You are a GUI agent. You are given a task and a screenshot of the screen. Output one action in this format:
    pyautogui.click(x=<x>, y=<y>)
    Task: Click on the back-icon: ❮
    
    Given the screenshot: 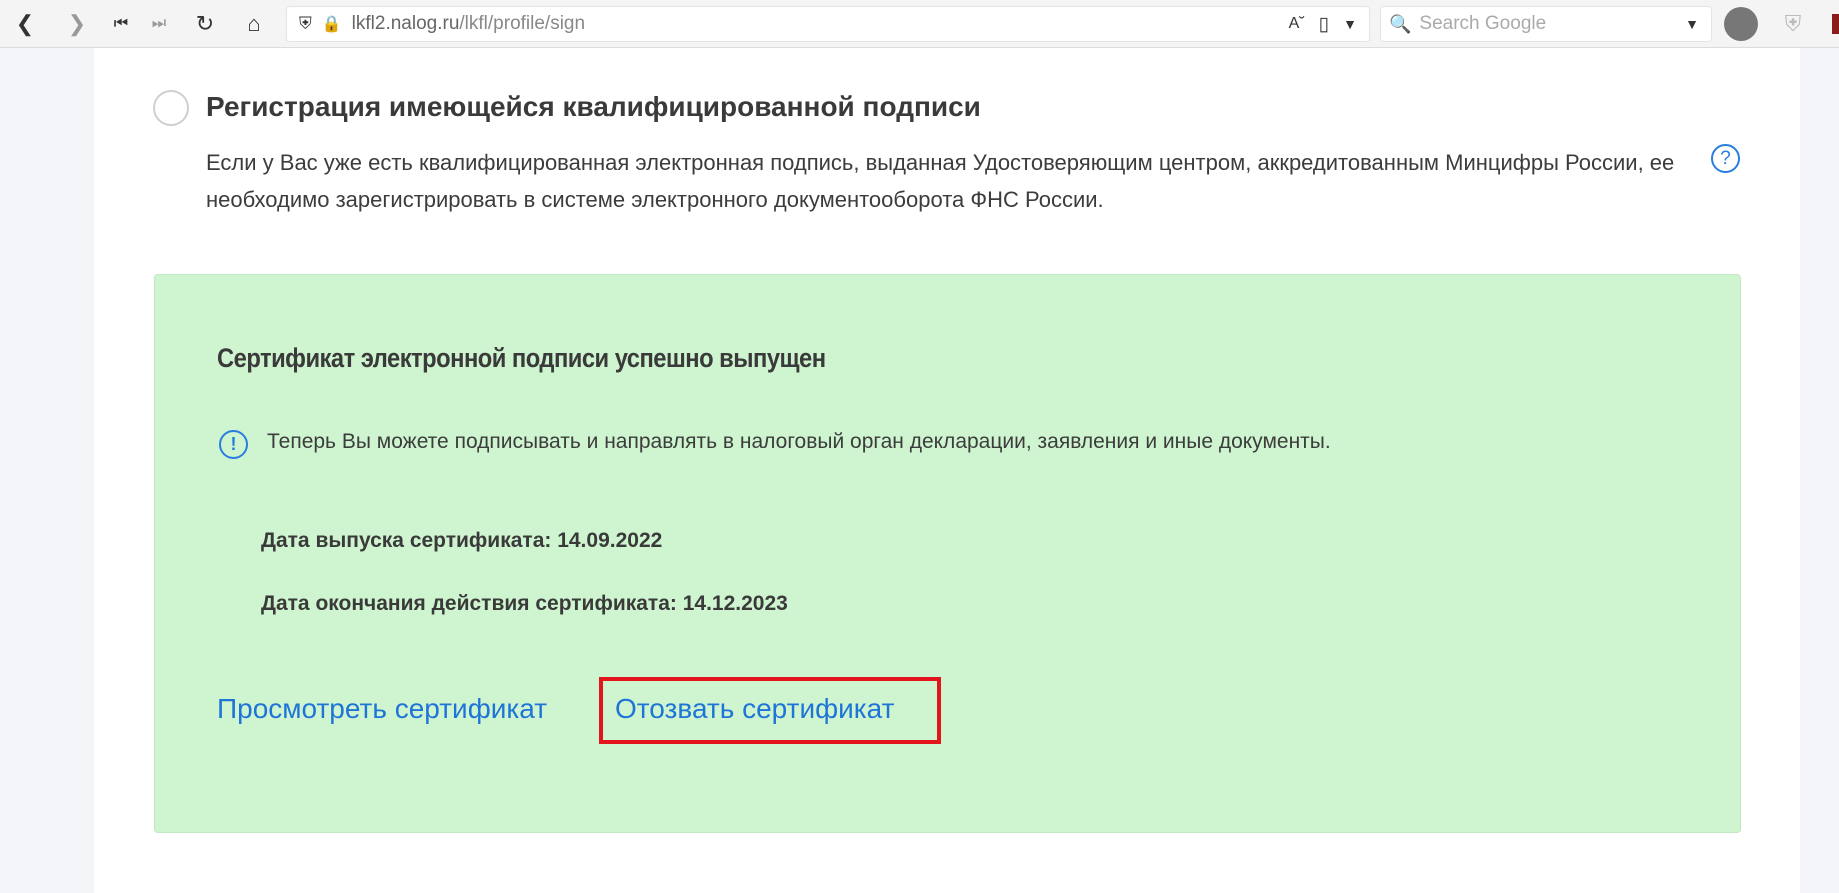 What is the action you would take?
    pyautogui.click(x=25, y=24)
    